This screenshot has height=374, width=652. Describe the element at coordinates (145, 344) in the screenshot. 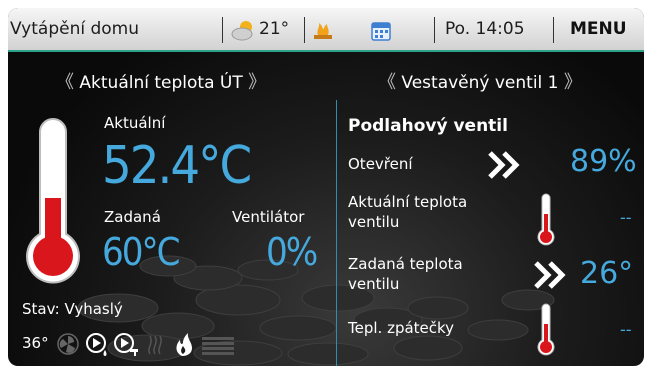

I see `status-icons-row` at that location.